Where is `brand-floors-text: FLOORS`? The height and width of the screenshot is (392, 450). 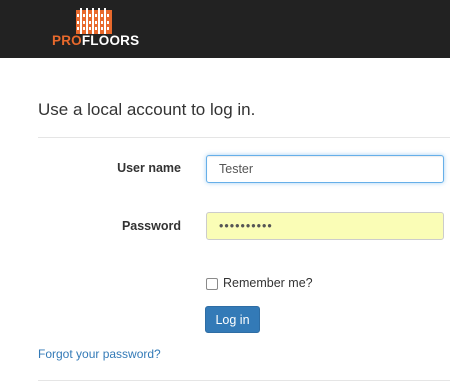
brand-floors-text: FLOORS is located at coordinates (110, 40).